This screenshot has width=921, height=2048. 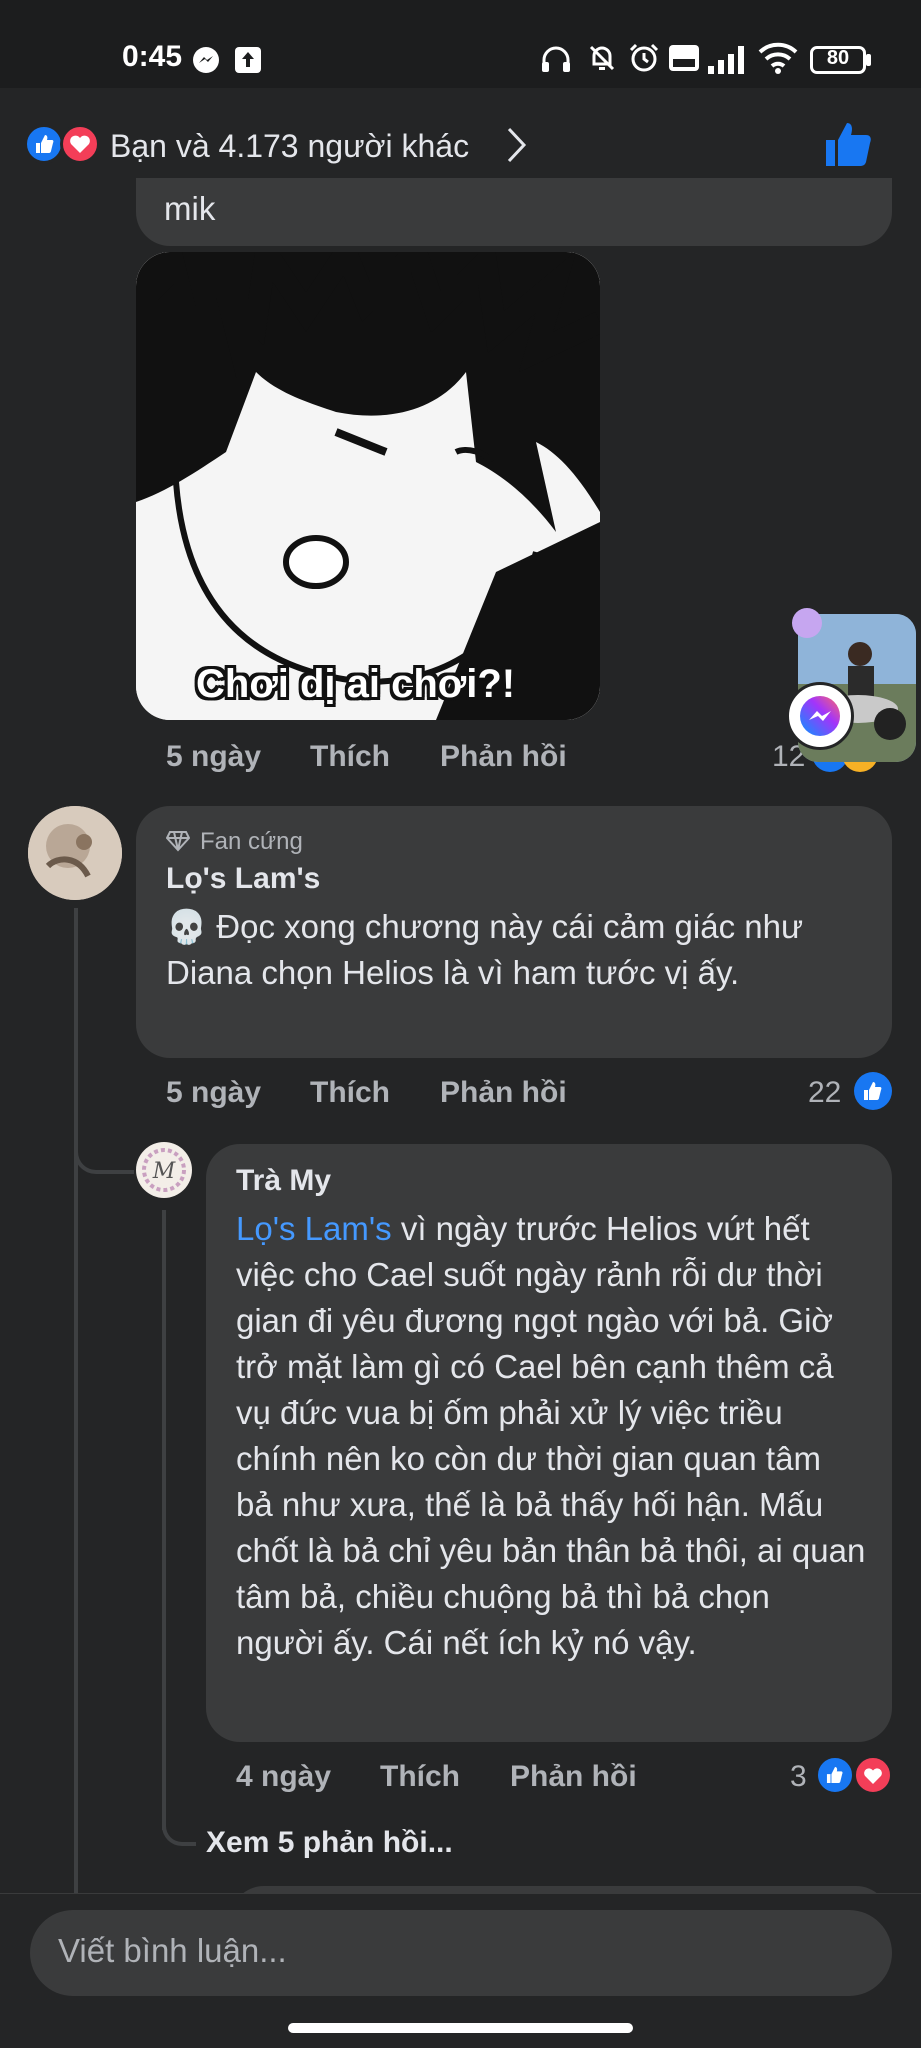 What do you see at coordinates (284, 1776) in the screenshot?
I see `comment-3-time: 4 ngày` at bounding box center [284, 1776].